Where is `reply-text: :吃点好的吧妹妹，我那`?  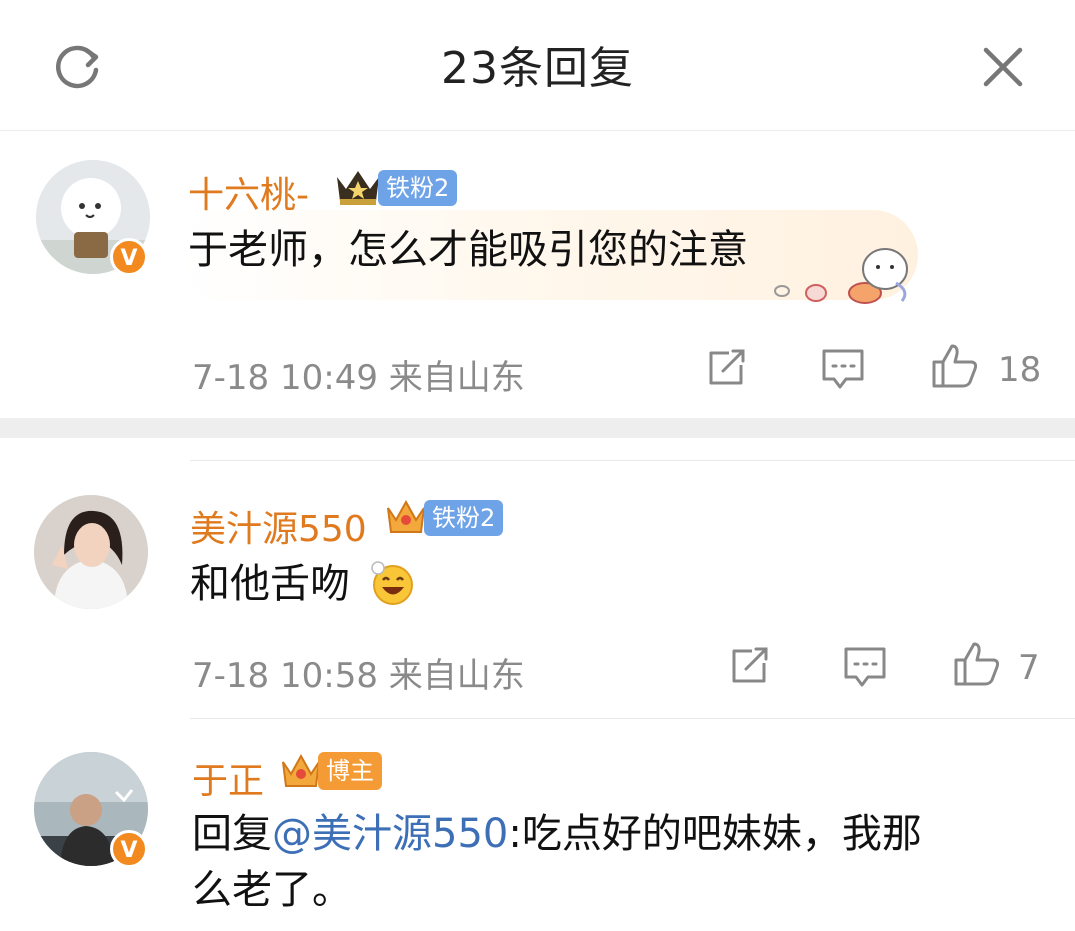
reply-text: :吃点好的吧妹妹，我那 is located at coordinates (715, 834).